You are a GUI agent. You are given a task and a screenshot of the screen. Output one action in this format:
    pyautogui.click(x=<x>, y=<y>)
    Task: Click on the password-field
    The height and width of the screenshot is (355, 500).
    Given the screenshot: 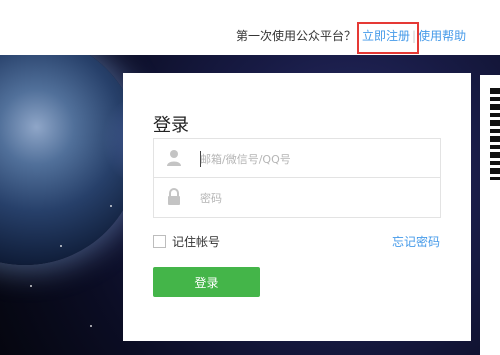 What is the action you would take?
    pyautogui.click(x=297, y=198)
    